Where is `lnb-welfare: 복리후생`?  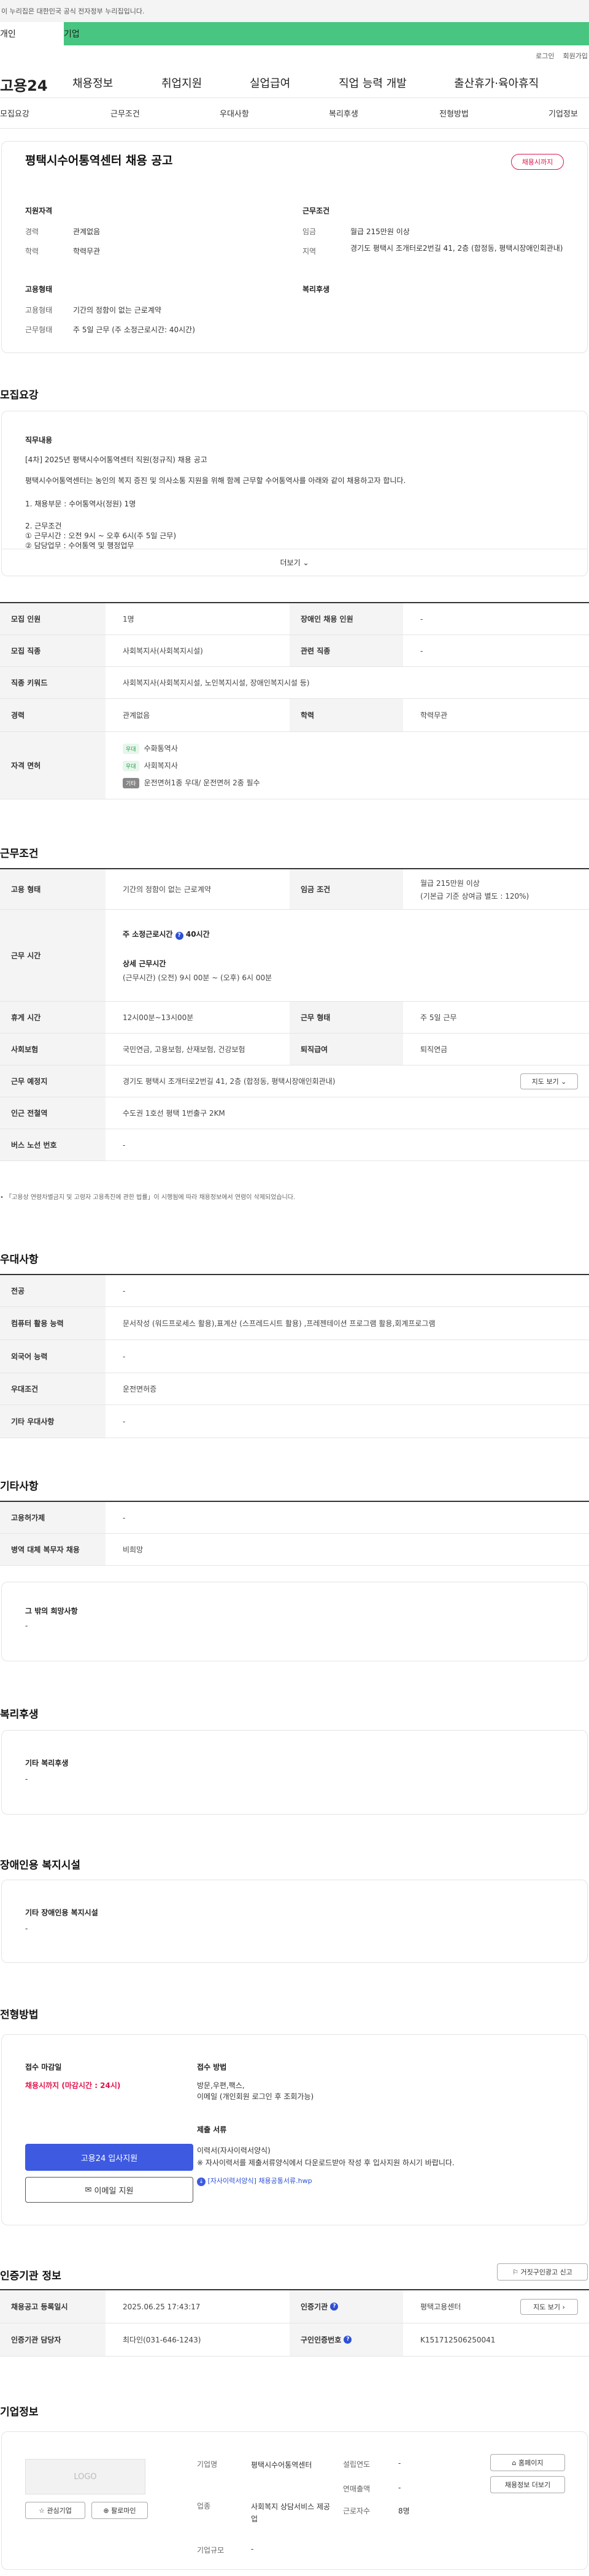
lnb-welfare: 복리후생 is located at coordinates (343, 113).